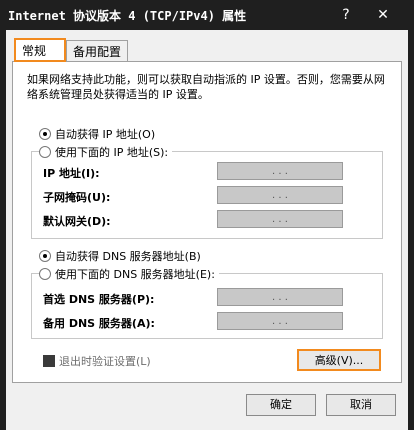  What do you see at coordinates (128, 256) in the screenshot?
I see `radio-auto-dns-label: 自动获得 DNS 服务器地址(B)` at bounding box center [128, 256].